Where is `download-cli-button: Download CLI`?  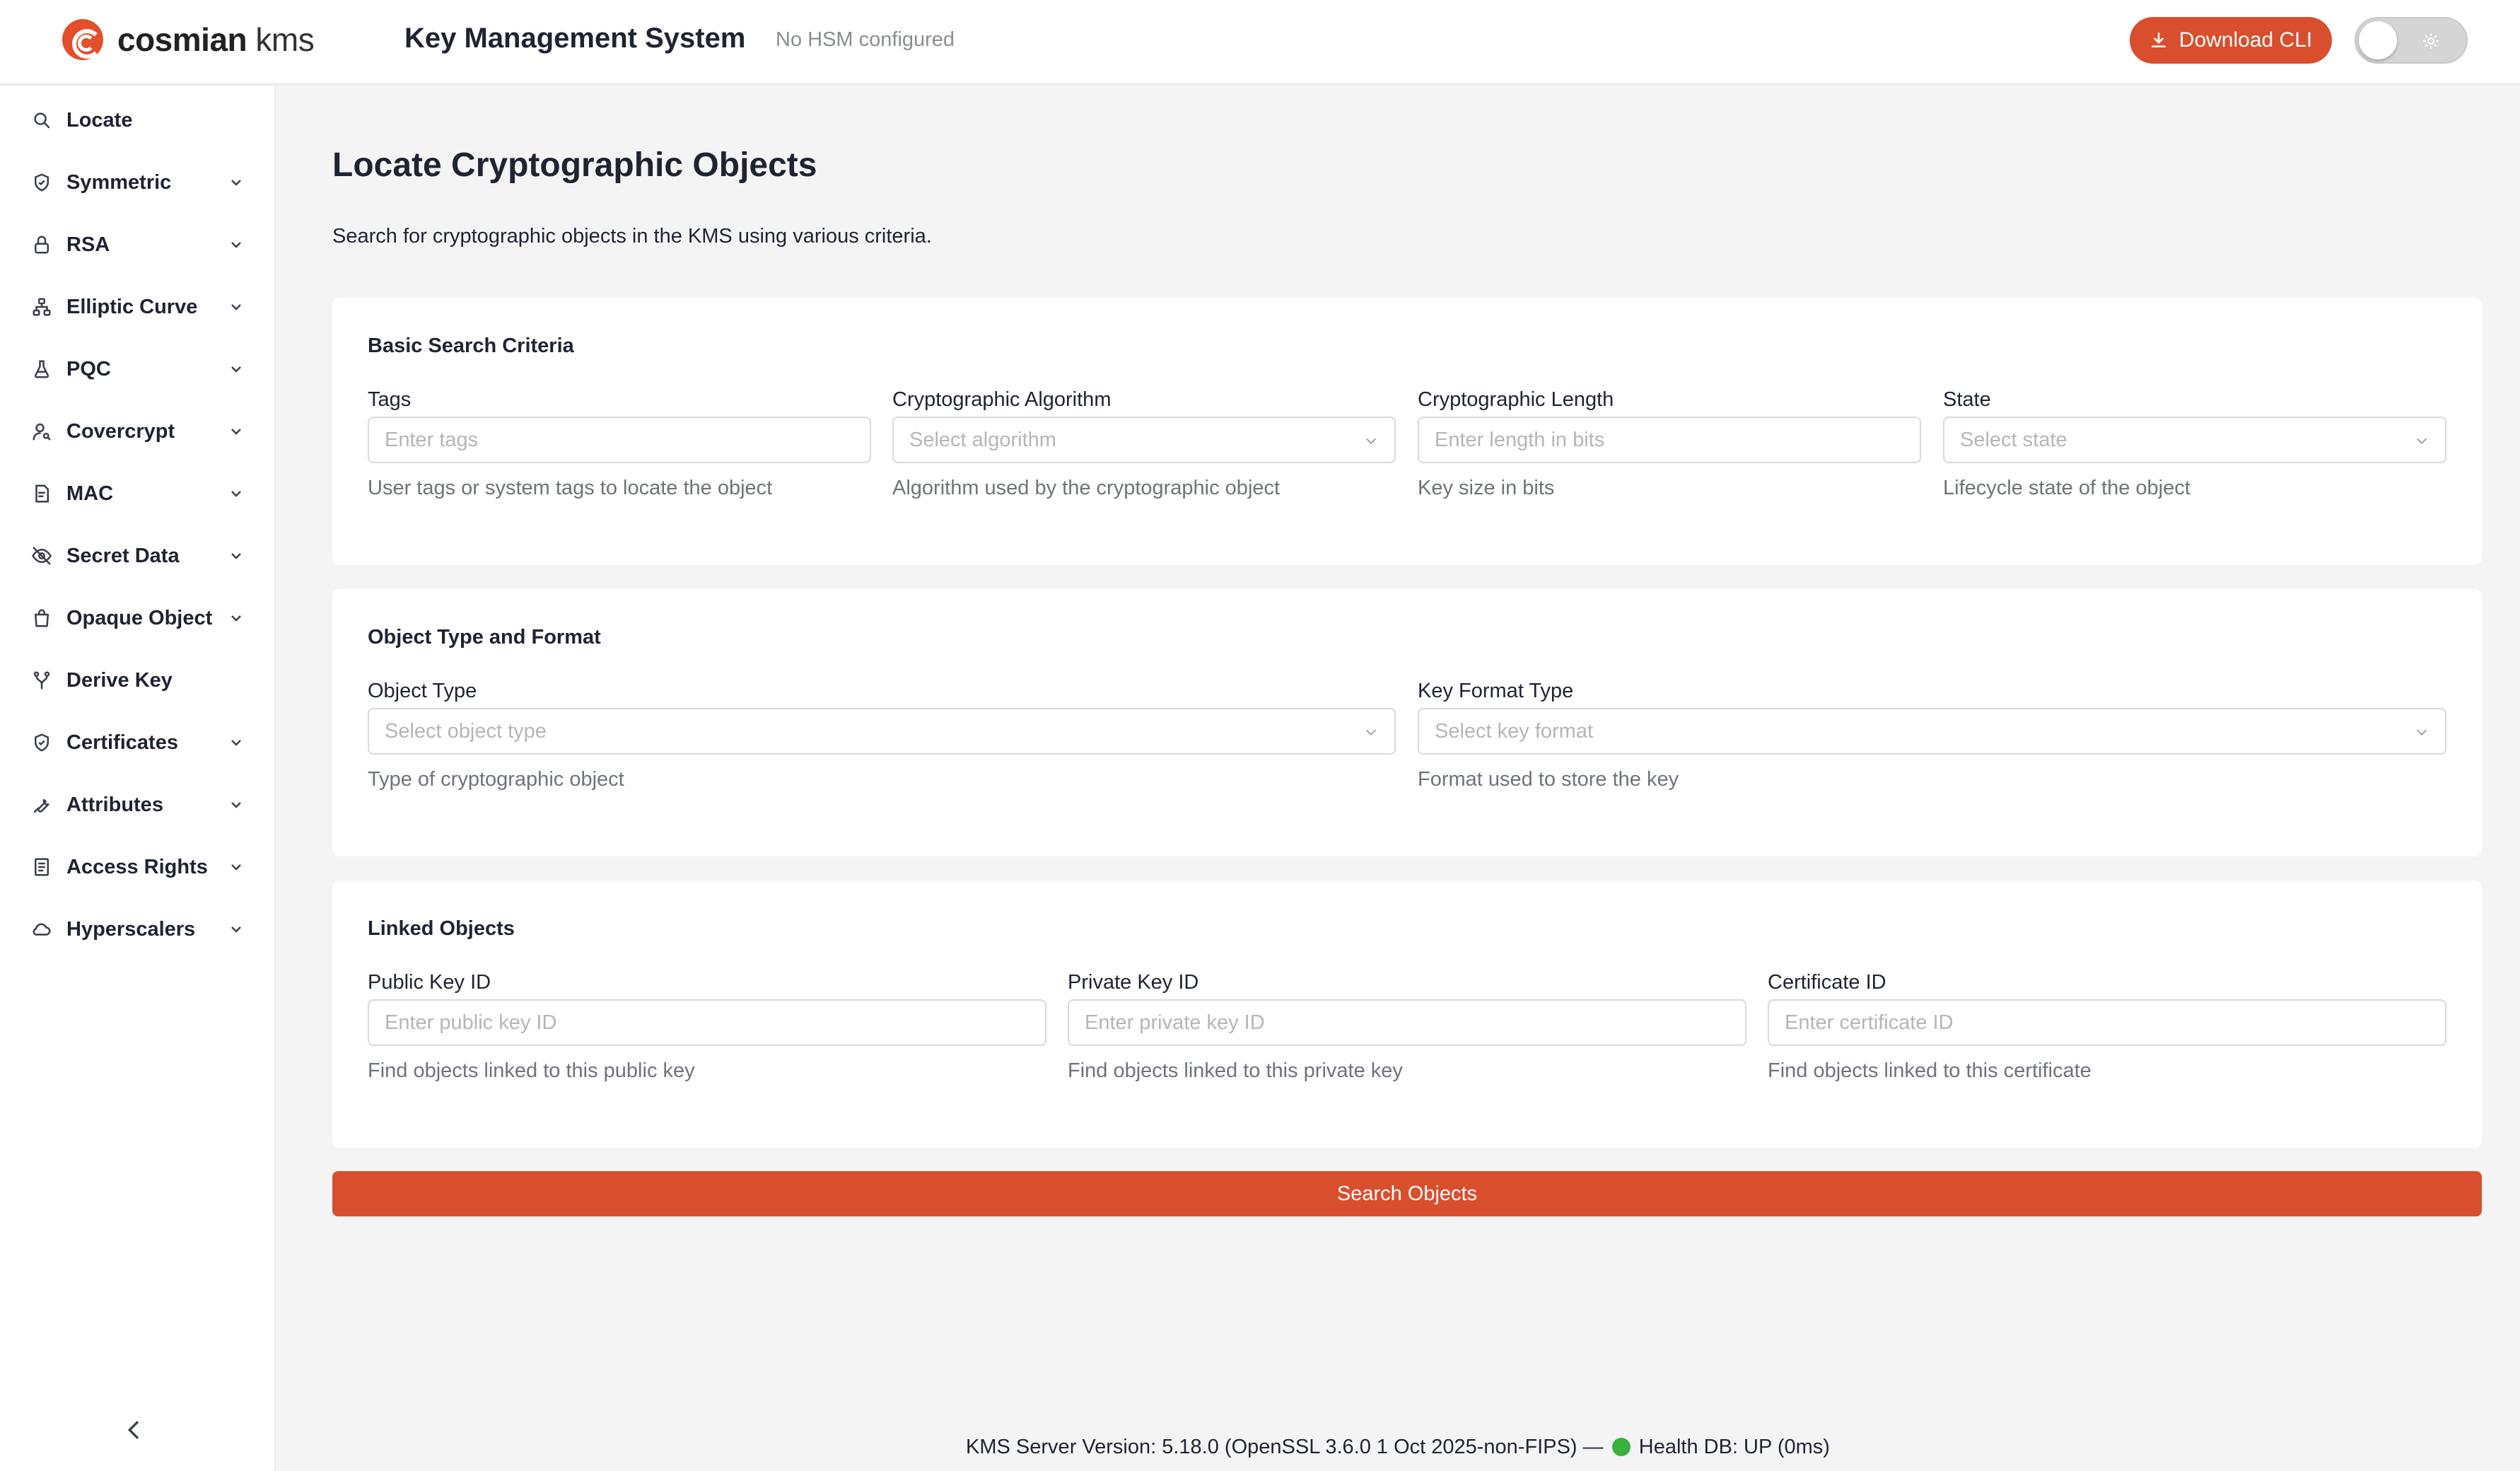
download-cli-button: Download CLI is located at coordinates (2231, 41).